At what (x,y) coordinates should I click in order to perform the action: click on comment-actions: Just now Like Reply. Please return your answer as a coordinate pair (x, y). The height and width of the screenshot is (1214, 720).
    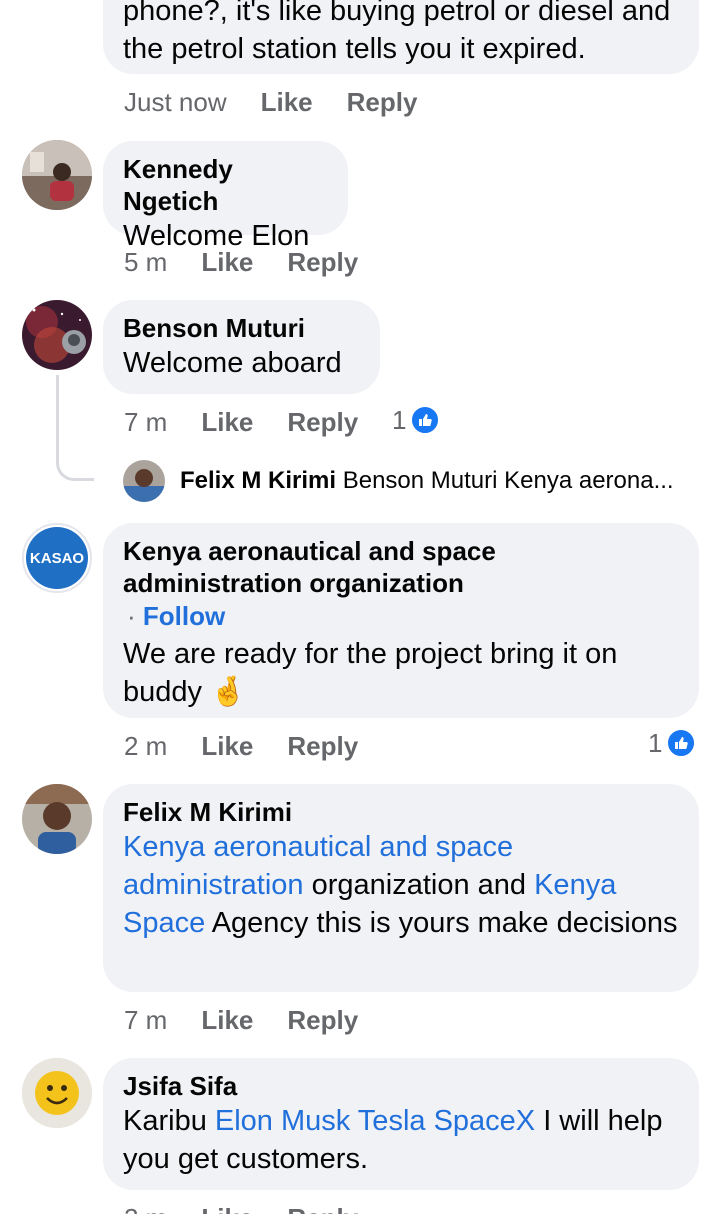
    Looking at the image, I should click on (270, 102).